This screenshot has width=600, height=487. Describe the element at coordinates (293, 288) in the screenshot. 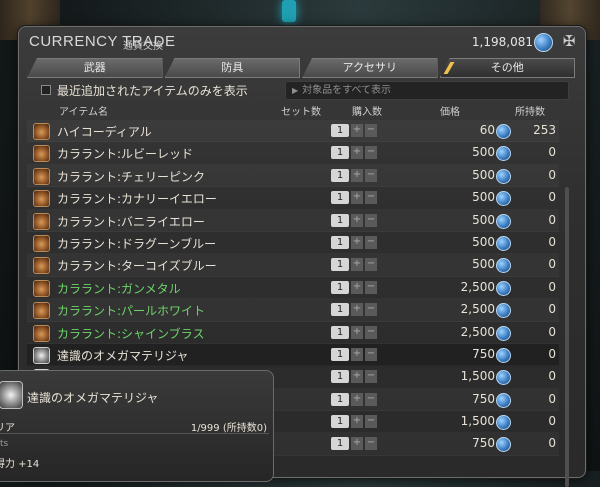

I see `item-row: カララント:ガンメタル 1 + − 2,500 0` at that location.